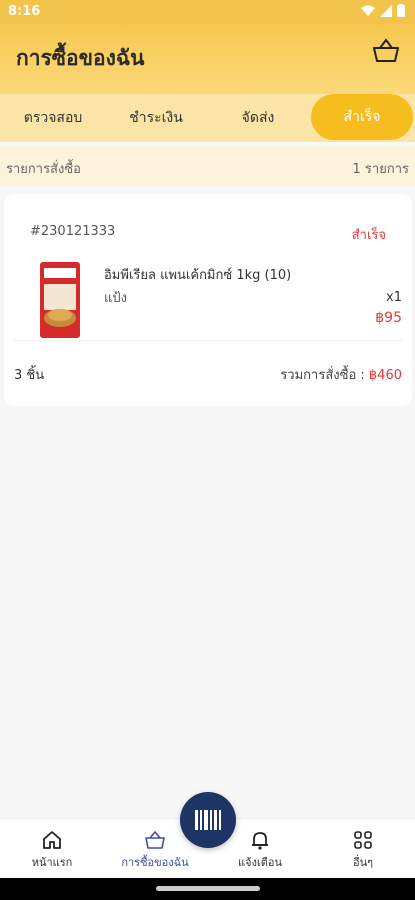 Image resolution: width=415 pixels, height=900 pixels. I want to click on product-price: ฿95, so click(388, 318).